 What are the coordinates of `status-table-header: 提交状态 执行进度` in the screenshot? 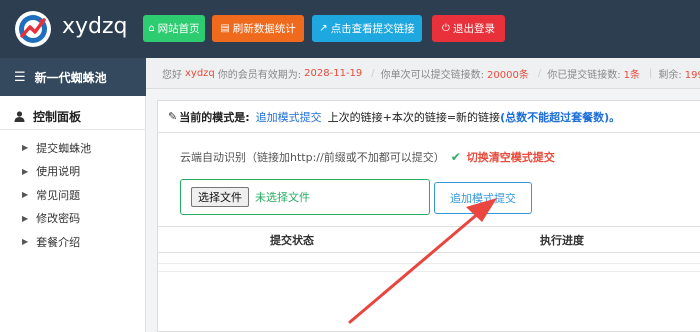 It's located at (429, 239).